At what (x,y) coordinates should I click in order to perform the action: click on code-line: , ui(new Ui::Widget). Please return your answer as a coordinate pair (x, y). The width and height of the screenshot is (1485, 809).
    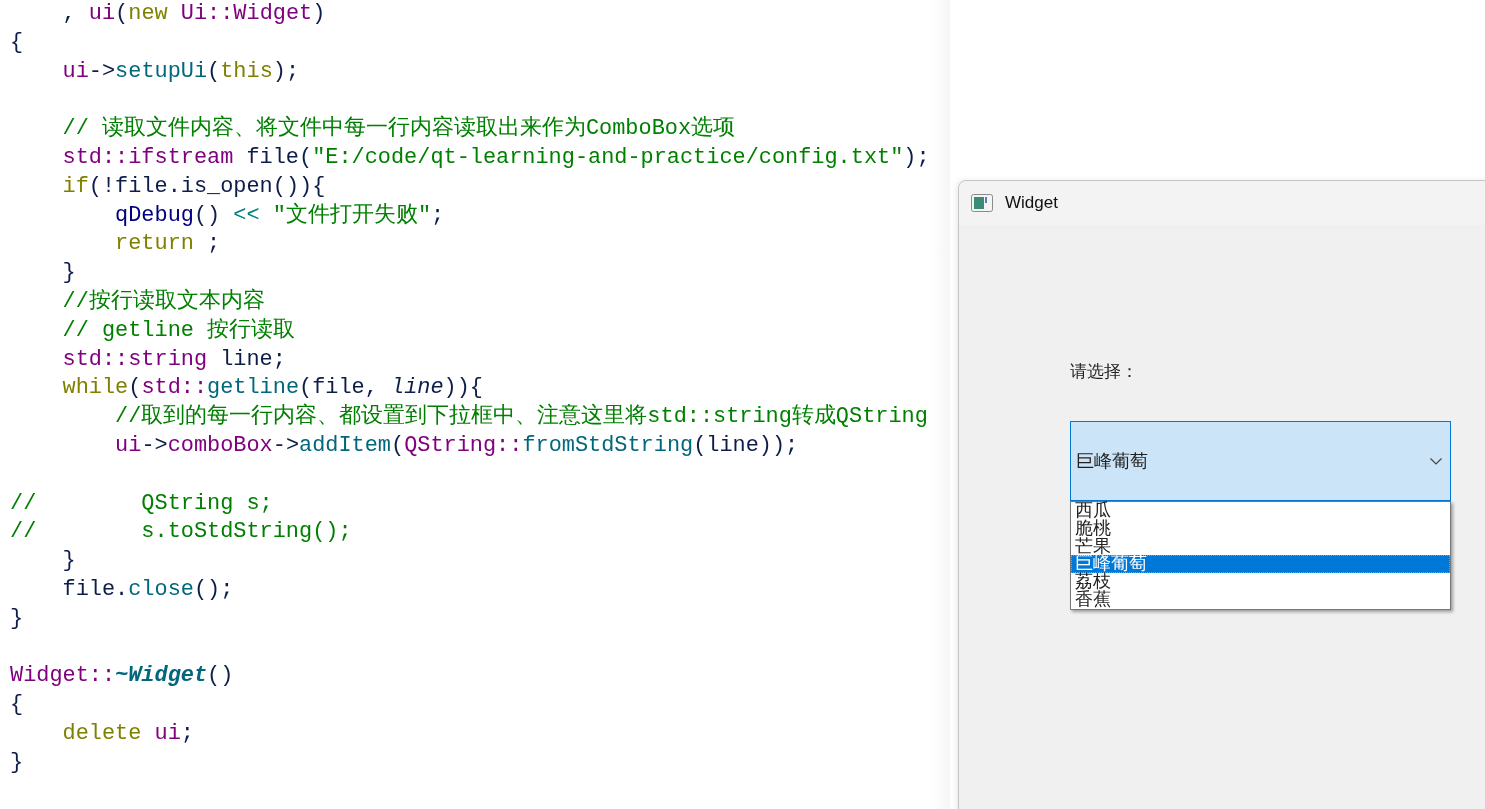
    Looking at the image, I should click on (193, 14).